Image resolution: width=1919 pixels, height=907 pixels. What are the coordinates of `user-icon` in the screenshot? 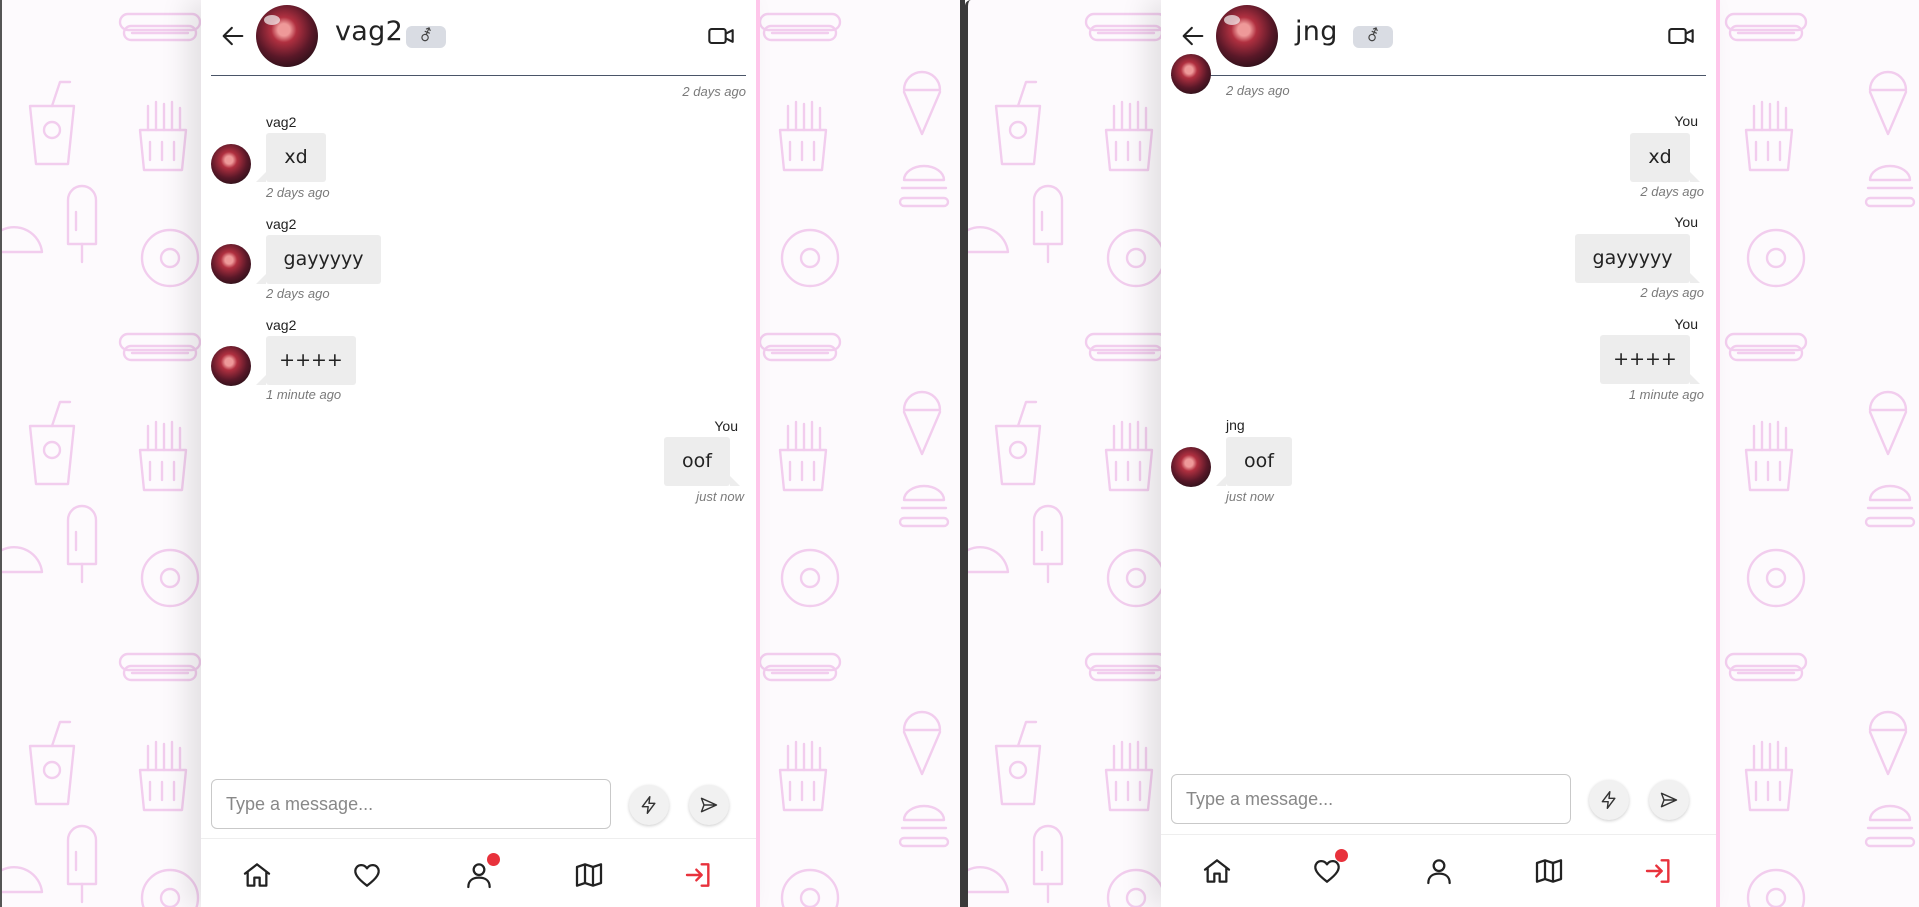 It's located at (1439, 871).